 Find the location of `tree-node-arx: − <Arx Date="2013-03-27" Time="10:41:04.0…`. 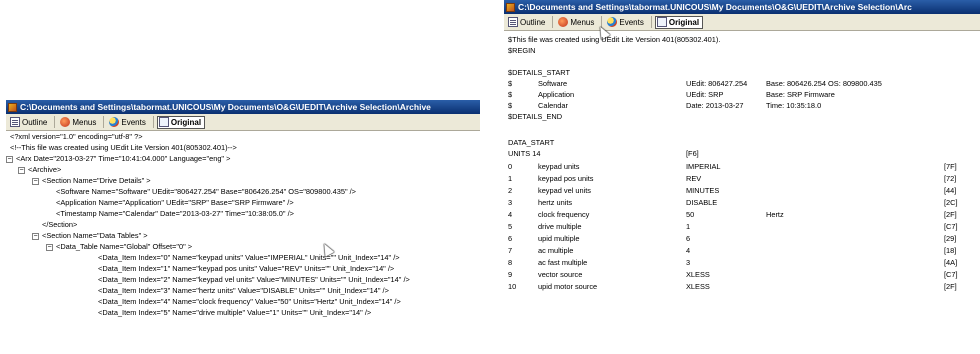

tree-node-arx: − <Arx Date="2013-03-27" Time="10:41:04.0… is located at coordinates (118, 158).